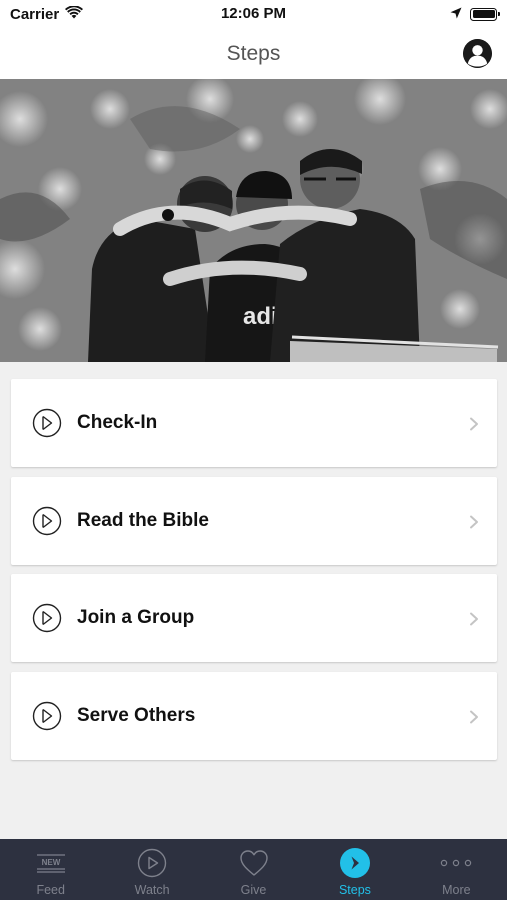  I want to click on tab-give: Give, so click(253, 869).